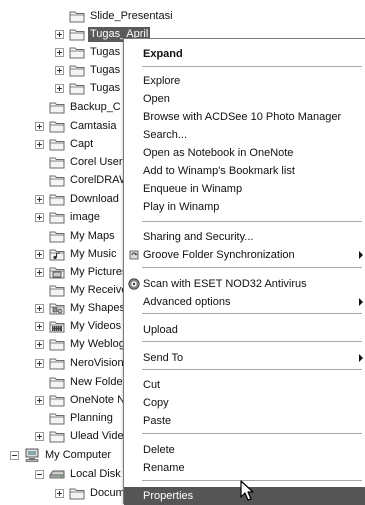 The width and height of the screenshot is (365, 505). What do you see at coordinates (244, 403) in the screenshot?
I see `menu-item-copy: Copy` at bounding box center [244, 403].